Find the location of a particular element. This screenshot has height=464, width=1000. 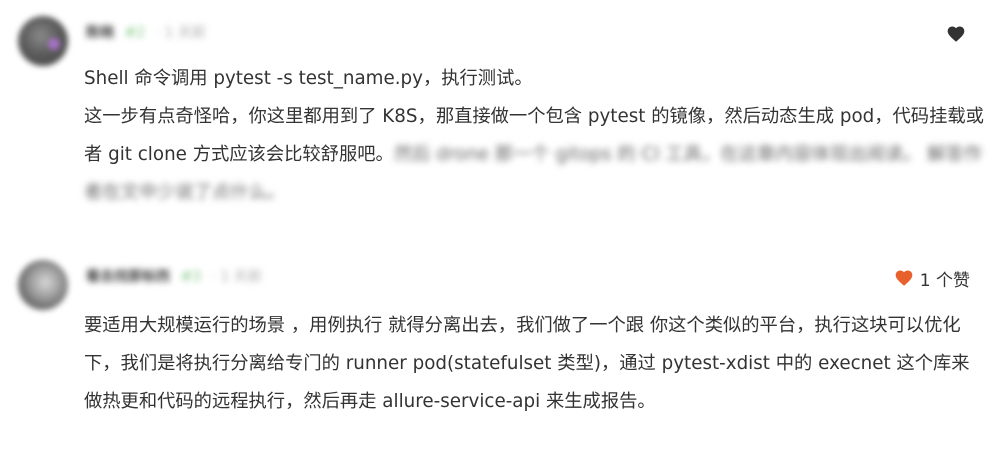

username: 看去找那标西 is located at coordinates (128, 277).